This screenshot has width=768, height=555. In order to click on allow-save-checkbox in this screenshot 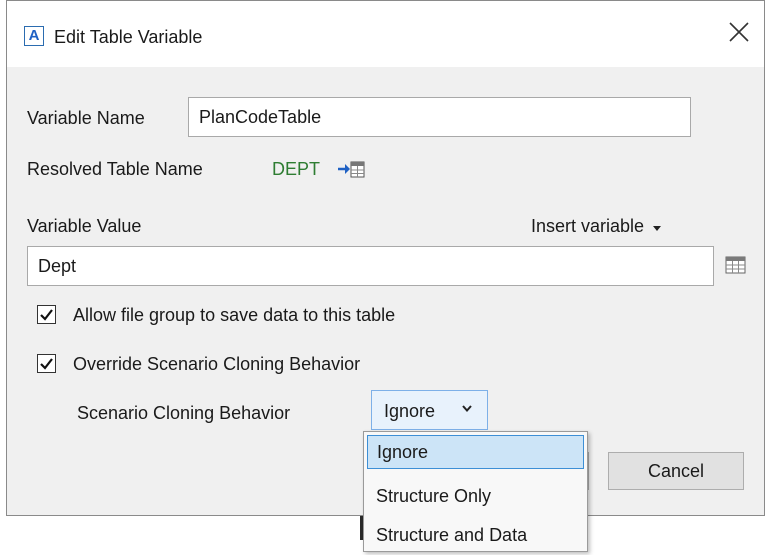, I will do `click(46, 314)`.